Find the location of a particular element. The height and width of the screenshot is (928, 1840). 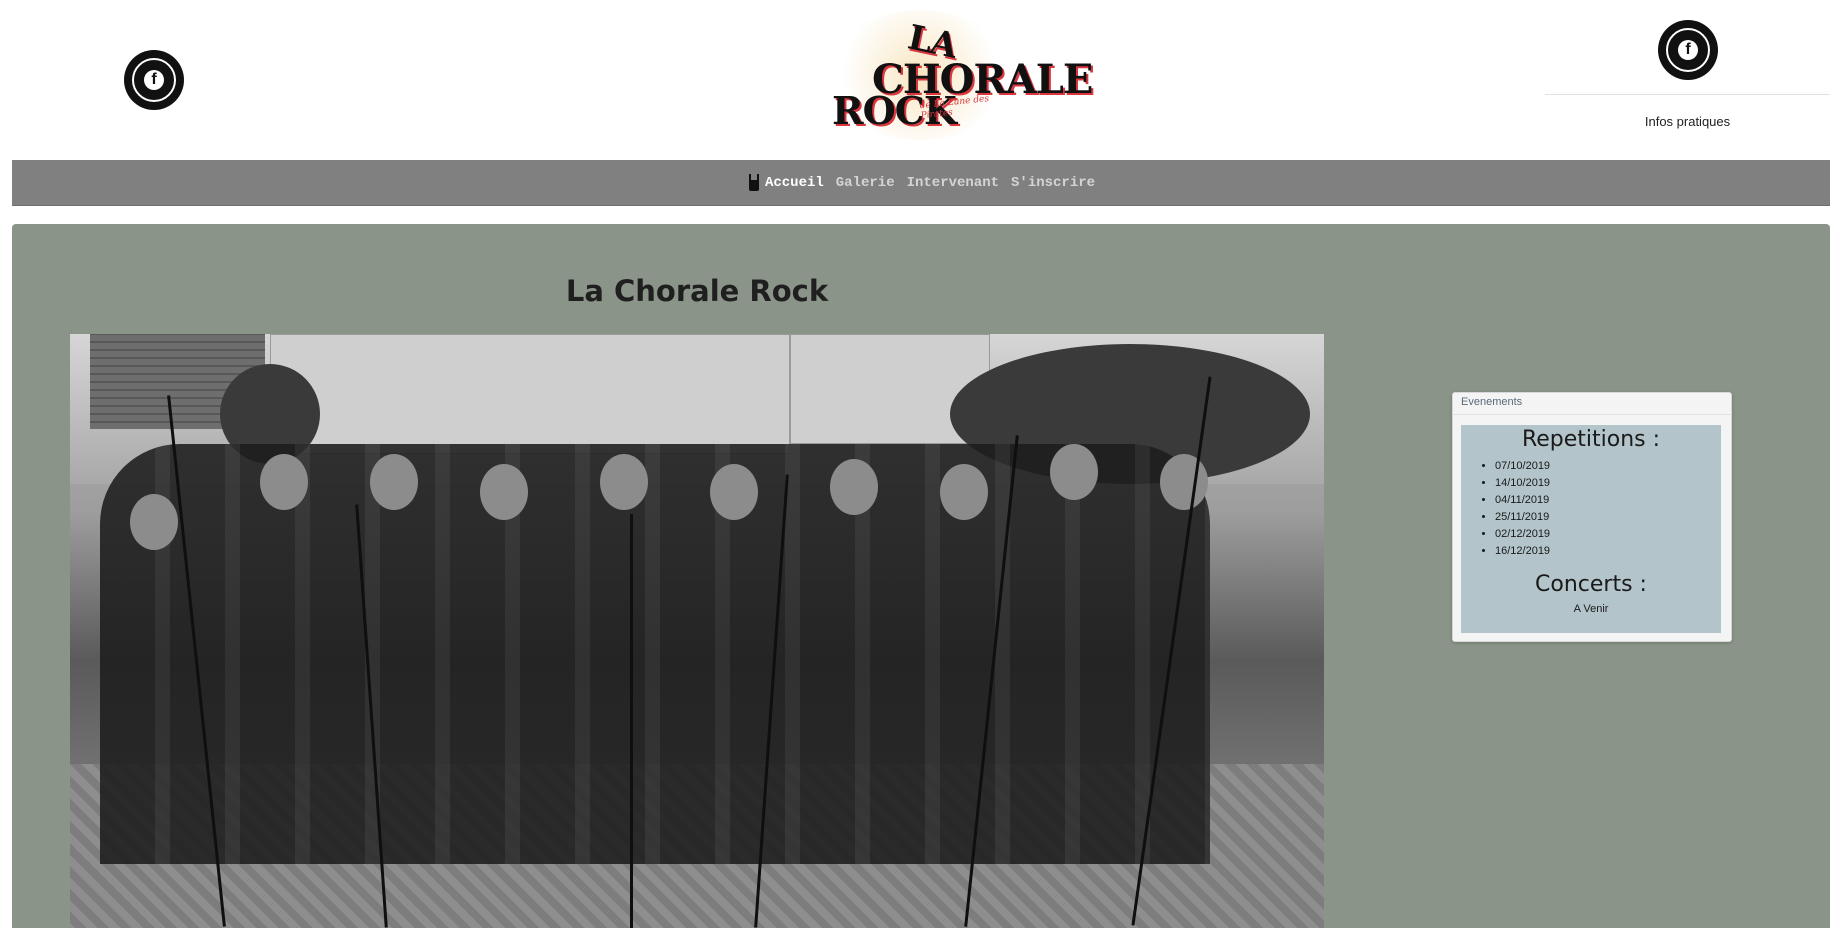

site-logo: LA CHORALE ROCK de La Lune des Pirates is located at coordinates (956, 75).